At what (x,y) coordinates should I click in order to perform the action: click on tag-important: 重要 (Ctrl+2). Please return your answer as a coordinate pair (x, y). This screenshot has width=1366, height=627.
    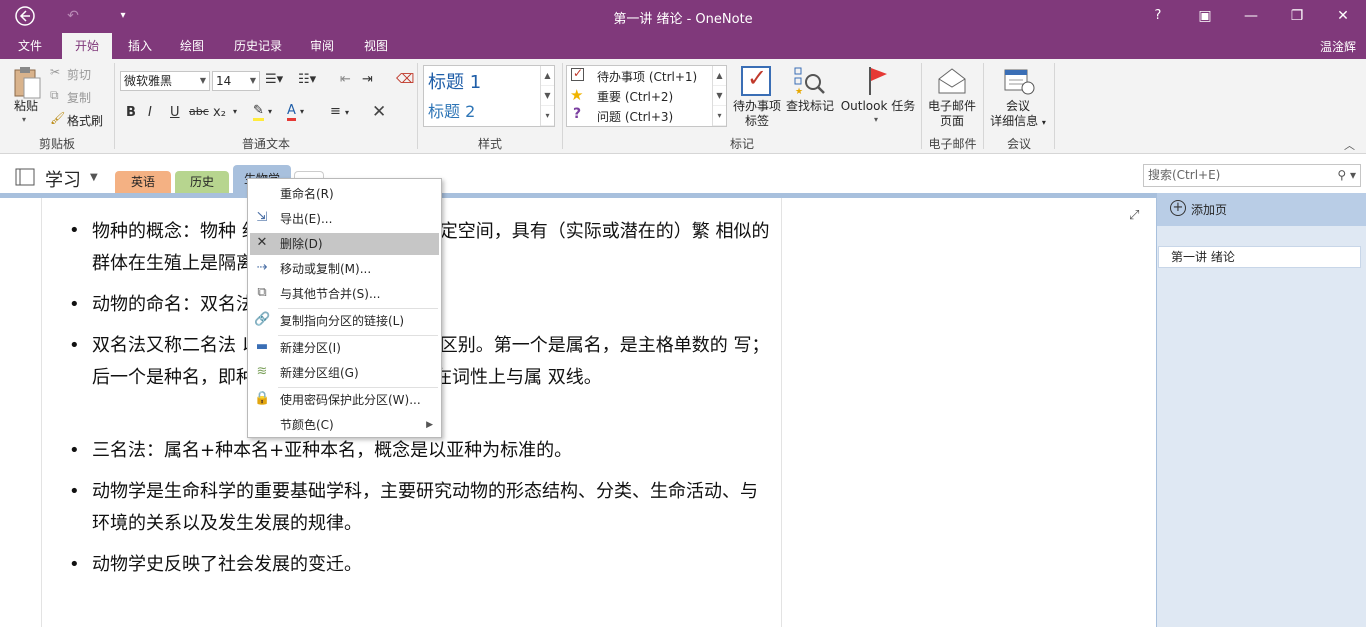
    Looking at the image, I should click on (635, 96).